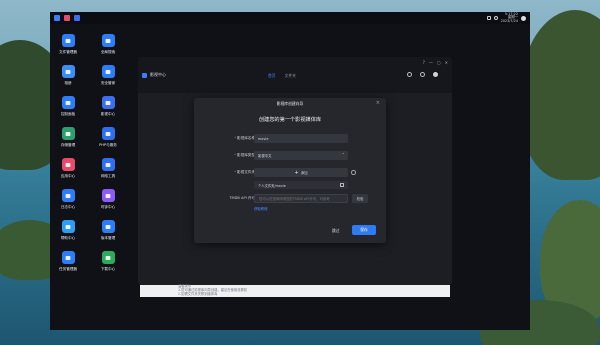 This screenshot has height=345, width=600. Describe the element at coordinates (108, 238) in the screenshot. I see `desktop-icon-label: 版本管理` at that location.